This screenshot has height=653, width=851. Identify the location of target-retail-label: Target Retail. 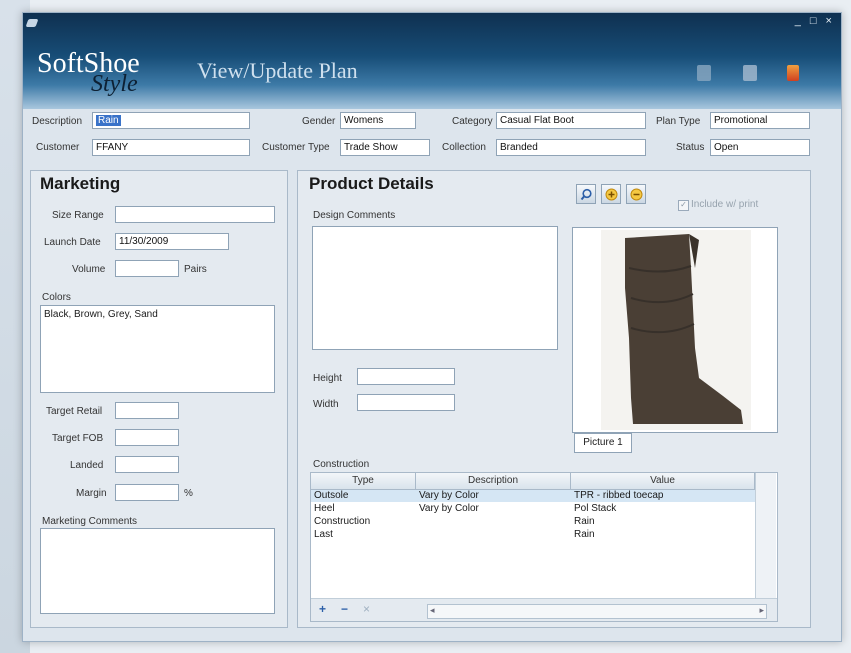
(74, 411).